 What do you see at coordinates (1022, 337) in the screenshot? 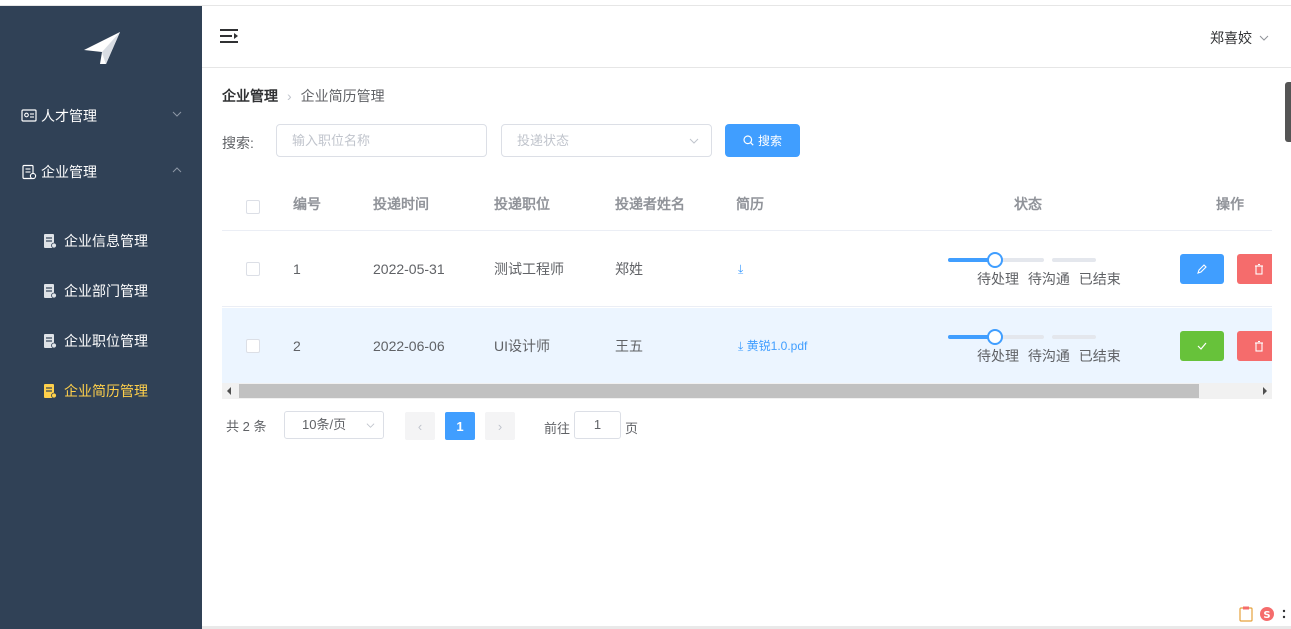
I see `slider-track` at bounding box center [1022, 337].